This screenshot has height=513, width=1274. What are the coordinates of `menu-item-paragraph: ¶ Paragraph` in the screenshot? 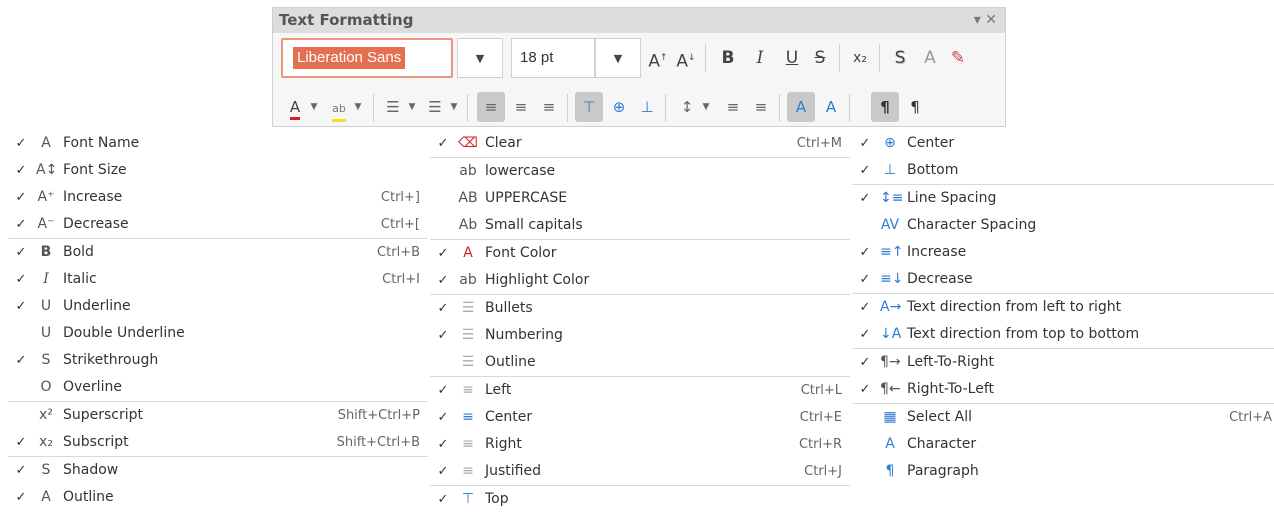 It's located at (1063, 471).